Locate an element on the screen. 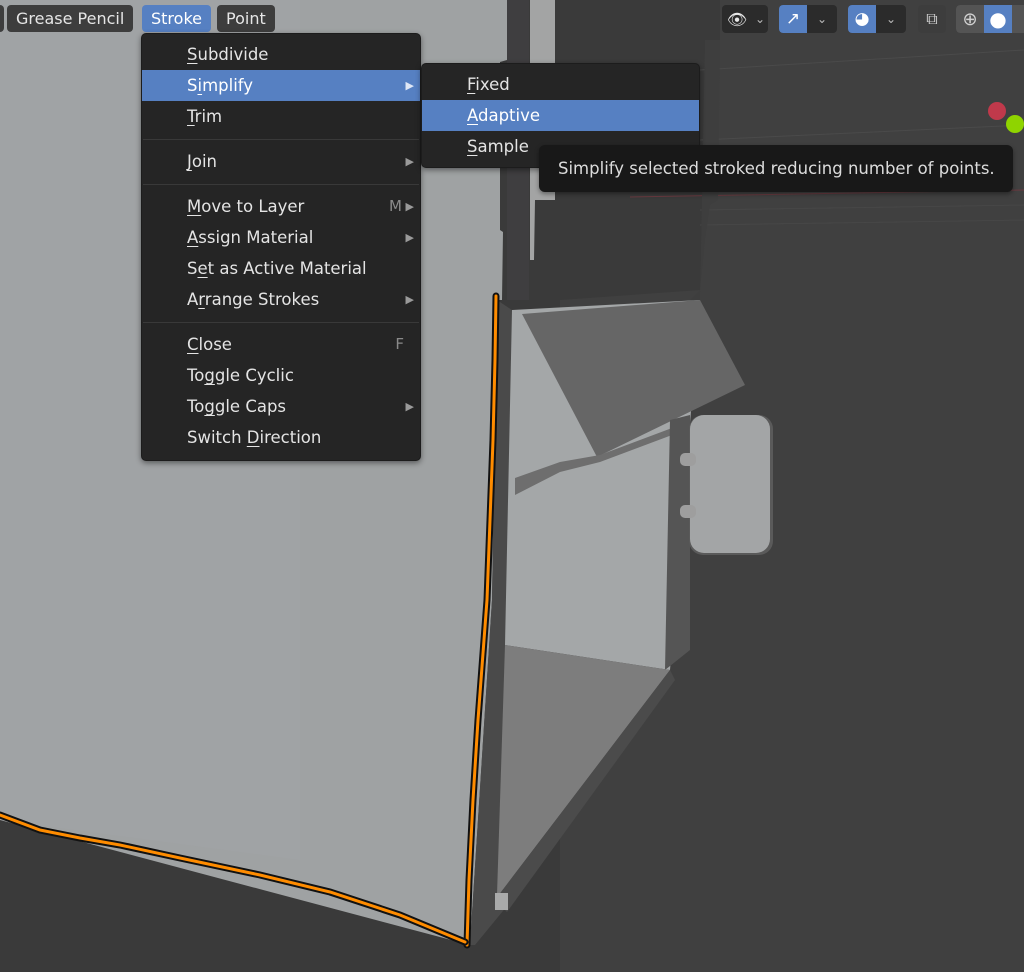  menu-item-label: Trim is located at coordinates (205, 116).